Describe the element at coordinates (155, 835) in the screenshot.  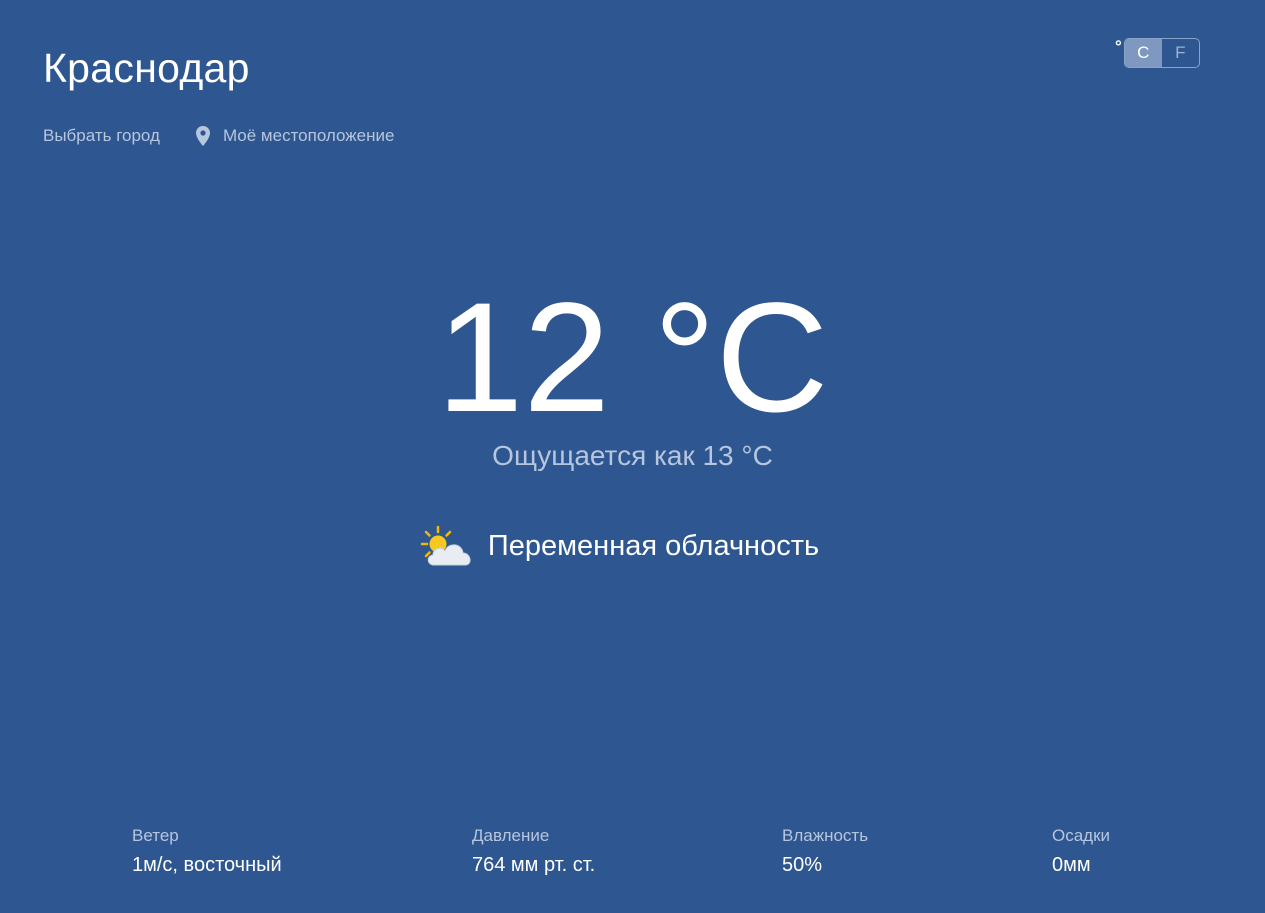
I see `wind-label: Ветер` at that location.